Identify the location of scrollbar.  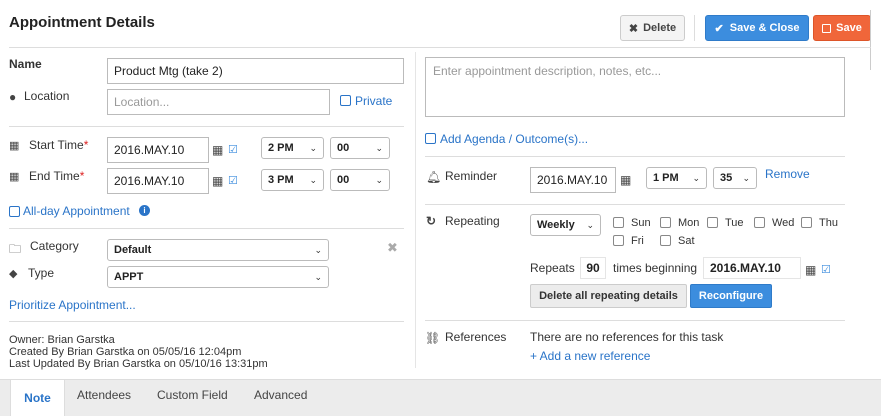
(874, 40).